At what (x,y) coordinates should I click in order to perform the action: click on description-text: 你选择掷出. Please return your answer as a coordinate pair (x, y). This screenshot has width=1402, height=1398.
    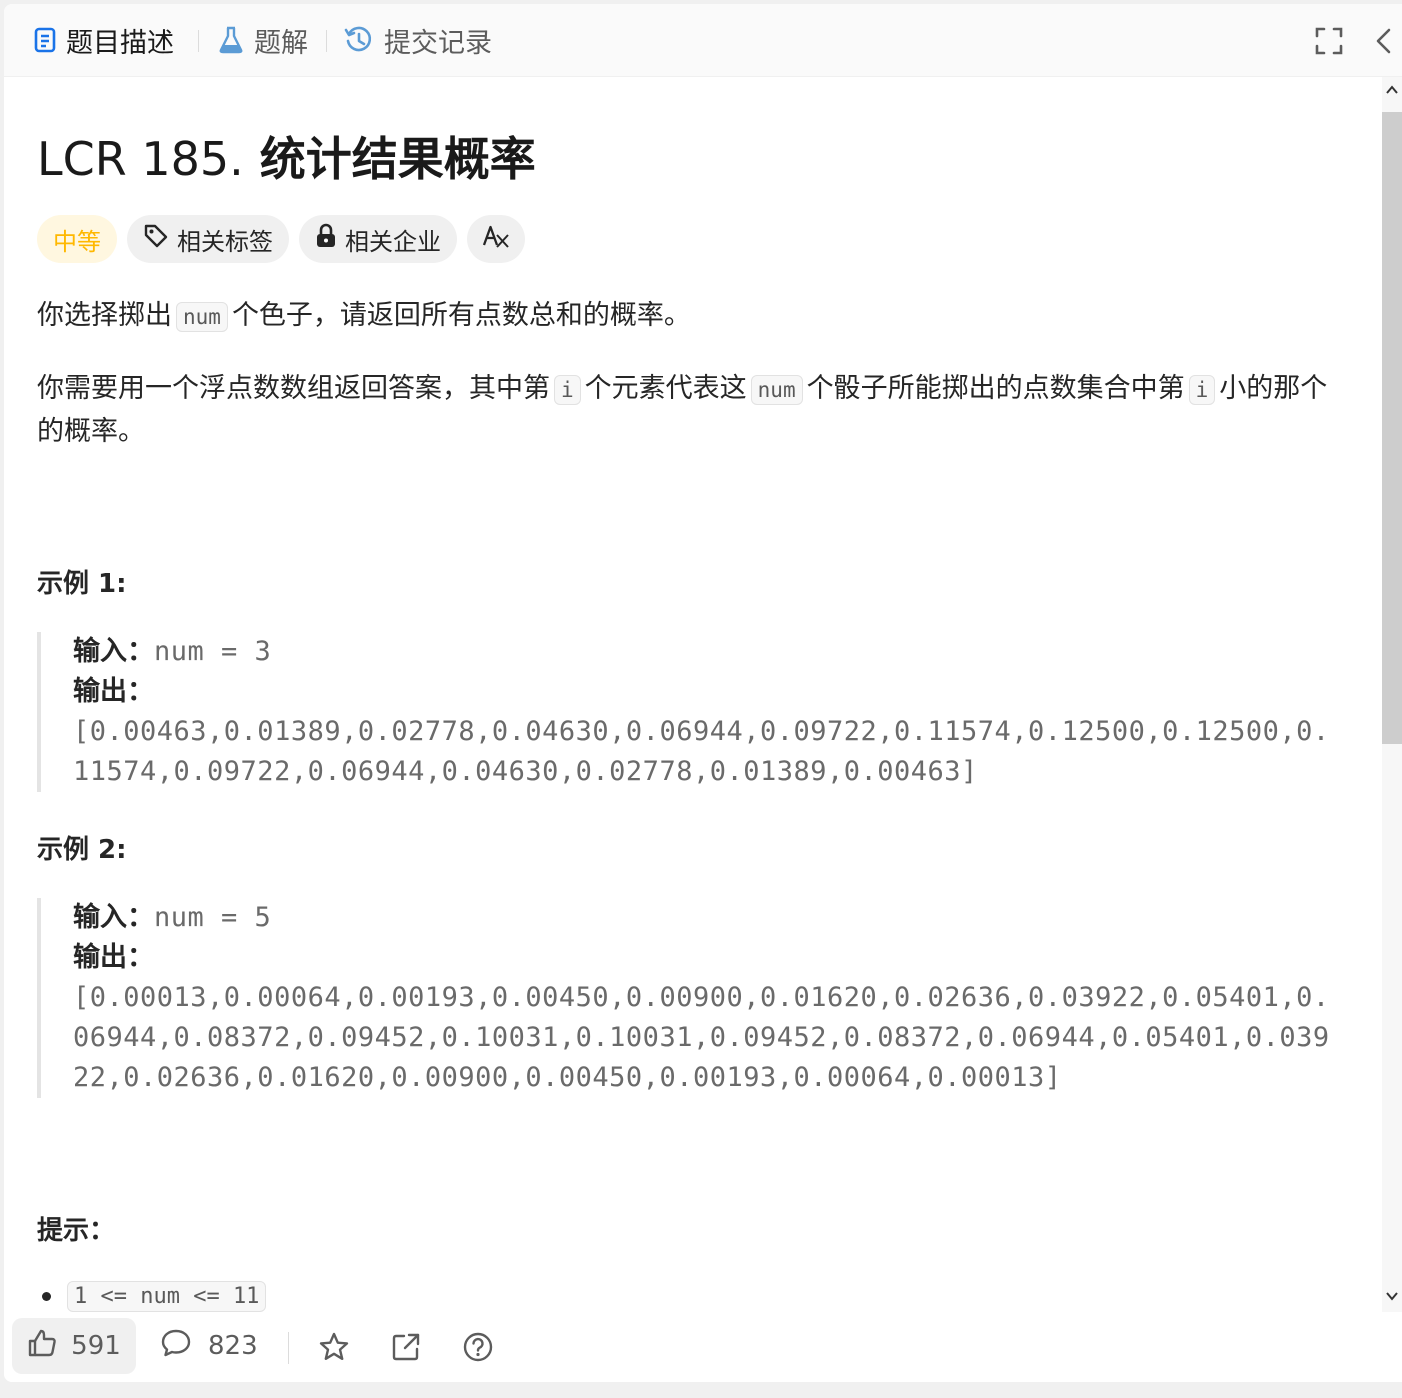
    Looking at the image, I should click on (104, 315).